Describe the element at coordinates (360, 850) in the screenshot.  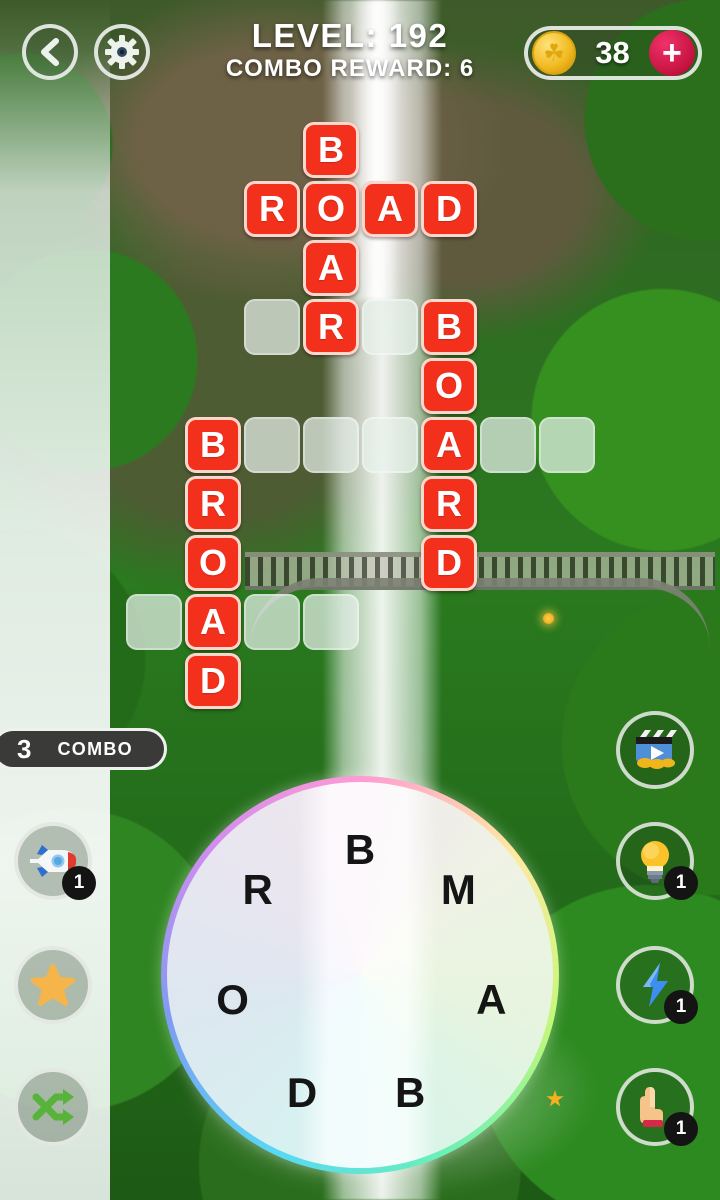
I see `wheel-letter-0: B` at that location.